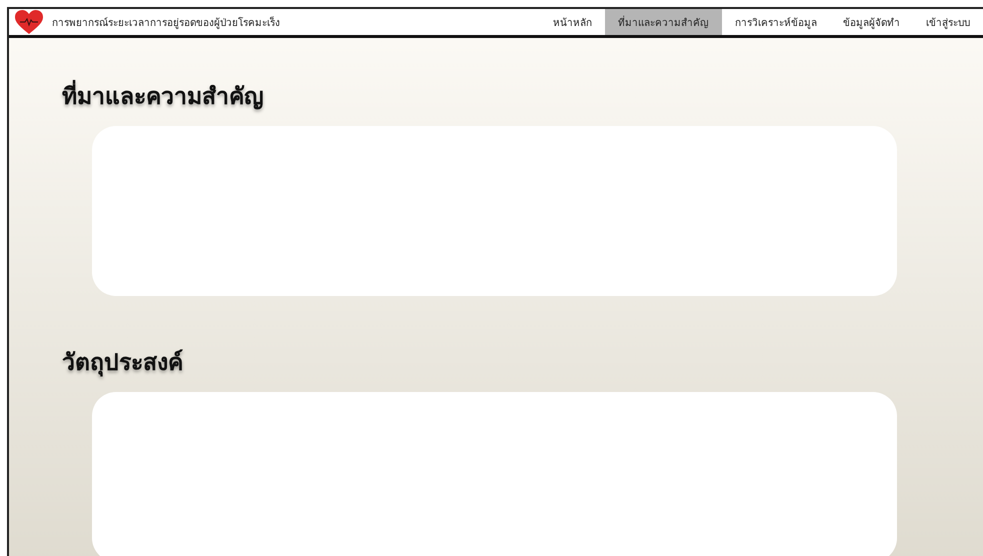  I want to click on nav-tab: ข้อมูลผู้จัดทำ, so click(871, 22).